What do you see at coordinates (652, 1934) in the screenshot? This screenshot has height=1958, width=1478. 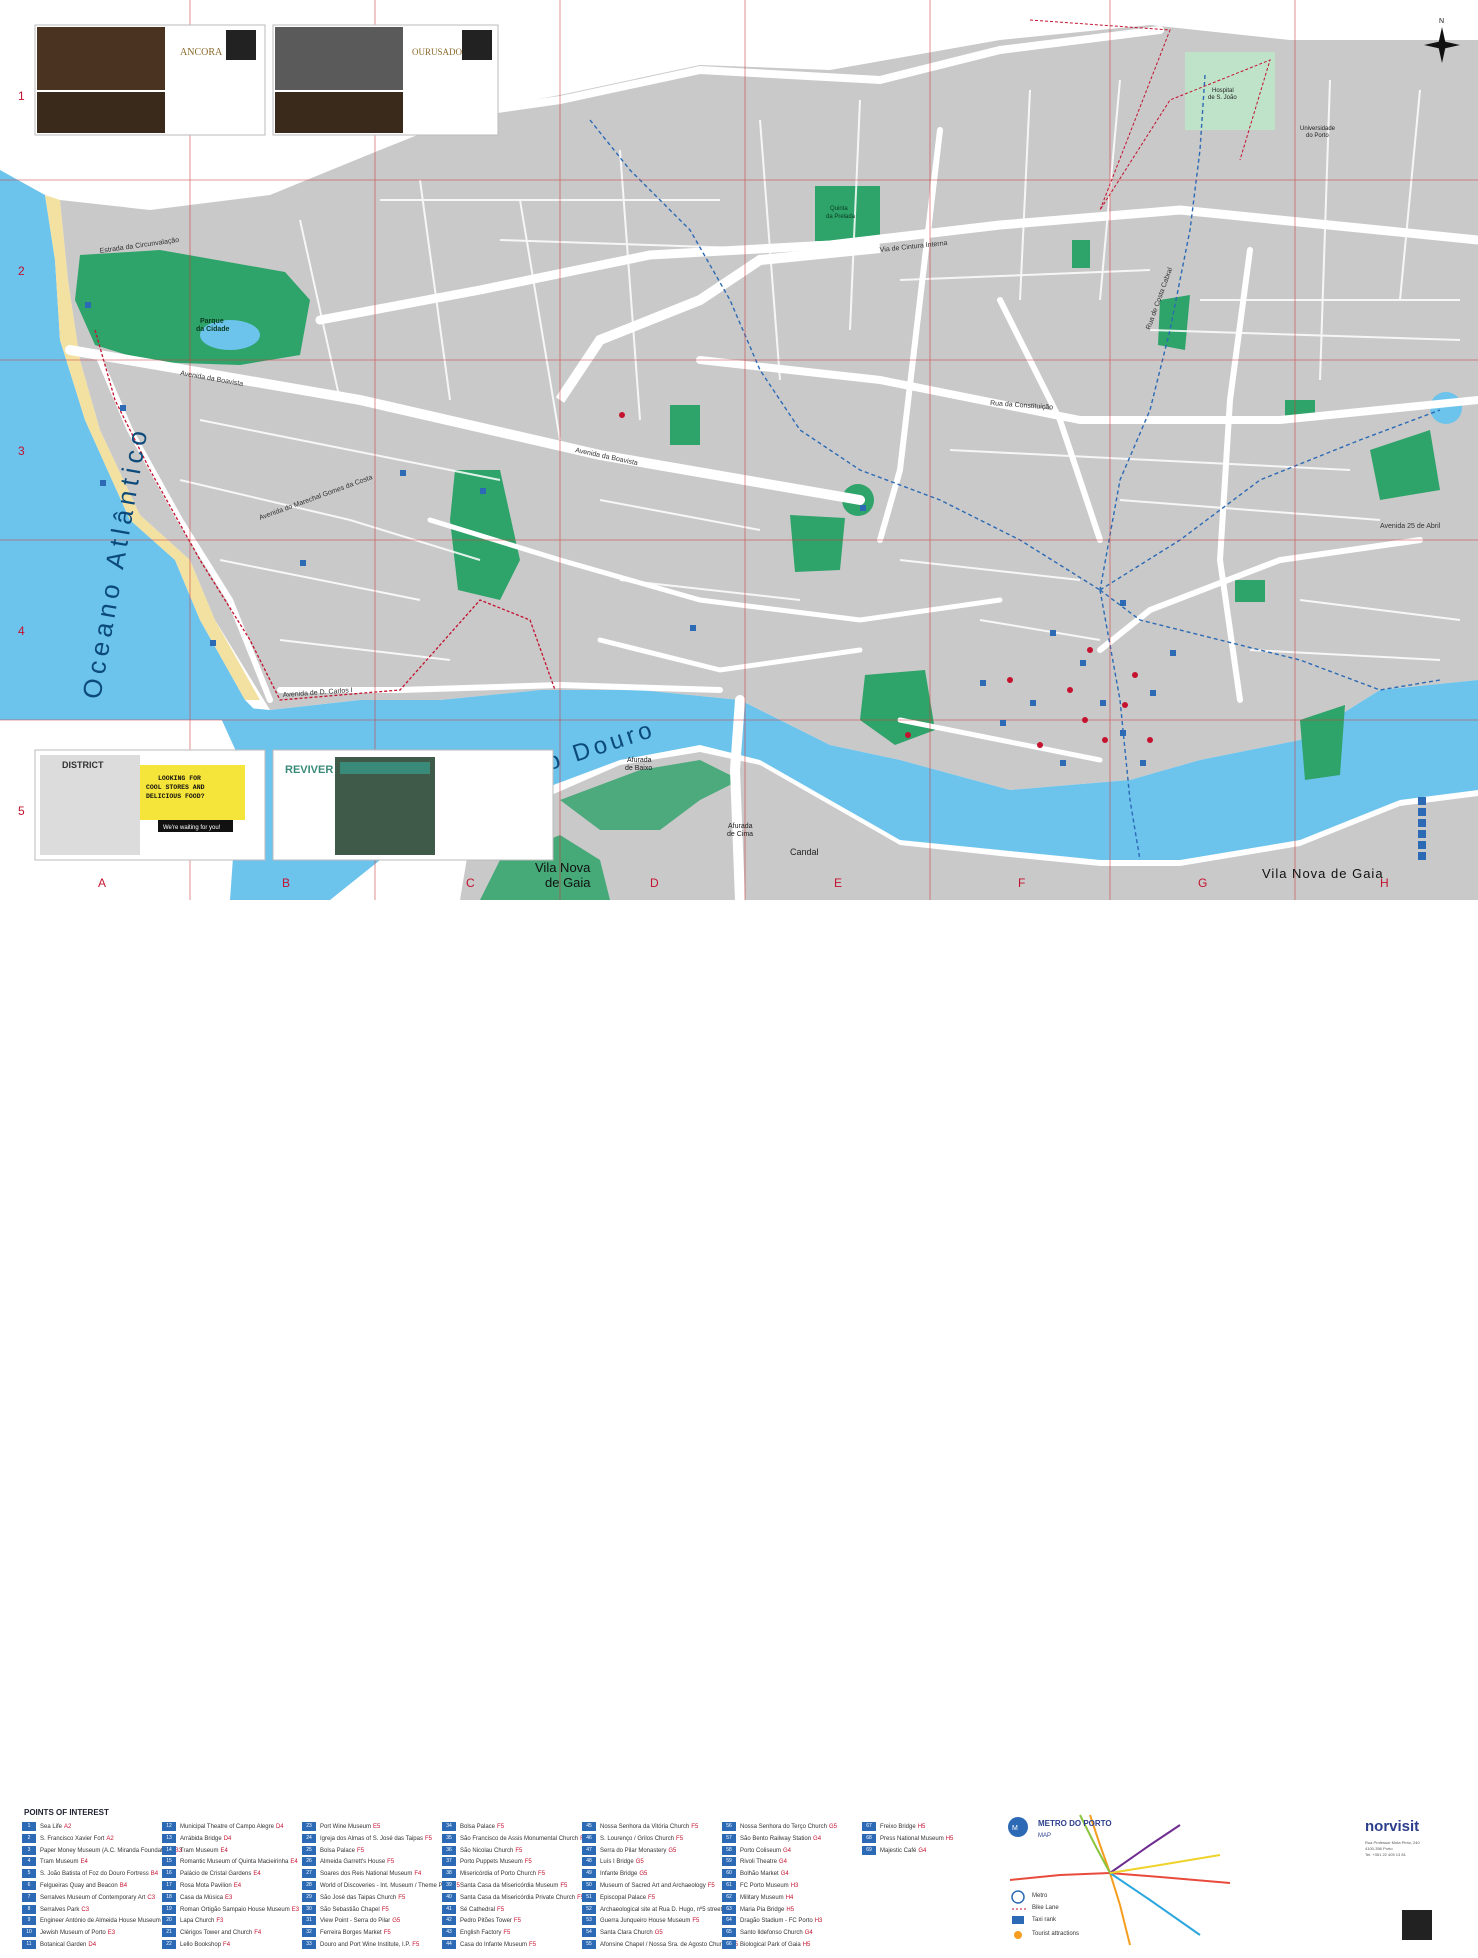 I see `poi-legend-item: 54 Santa Clara Church G5` at bounding box center [652, 1934].